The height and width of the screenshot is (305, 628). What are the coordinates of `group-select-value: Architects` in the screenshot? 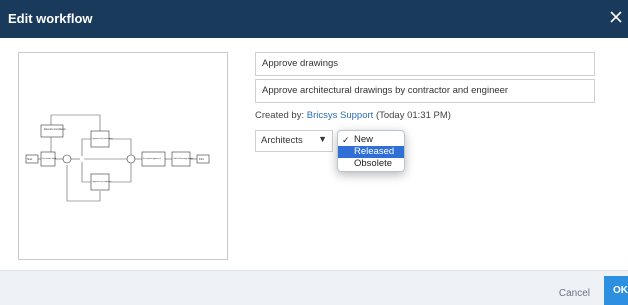 It's located at (282, 140).